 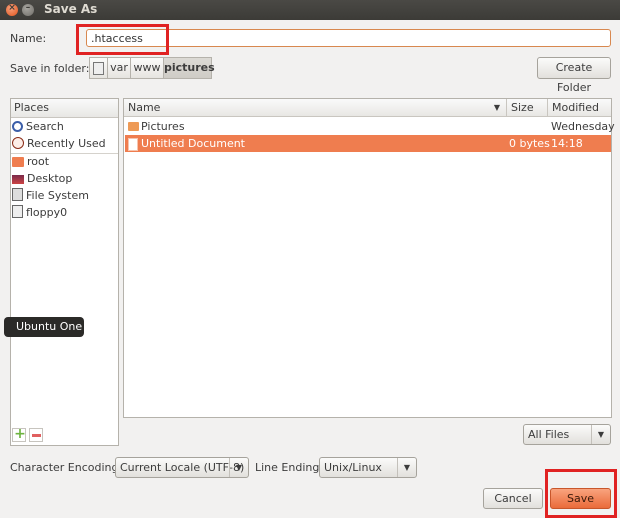 I want to click on minimize-window-button: –, so click(x=28, y=9).